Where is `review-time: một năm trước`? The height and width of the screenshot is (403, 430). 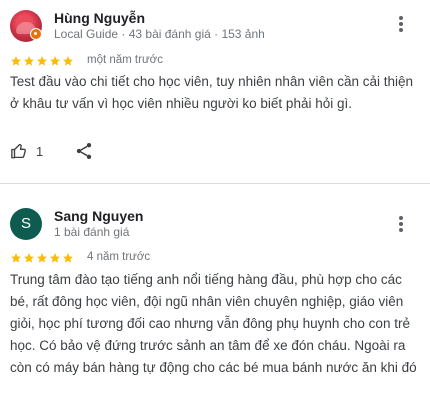 review-time: một năm trước is located at coordinates (125, 60).